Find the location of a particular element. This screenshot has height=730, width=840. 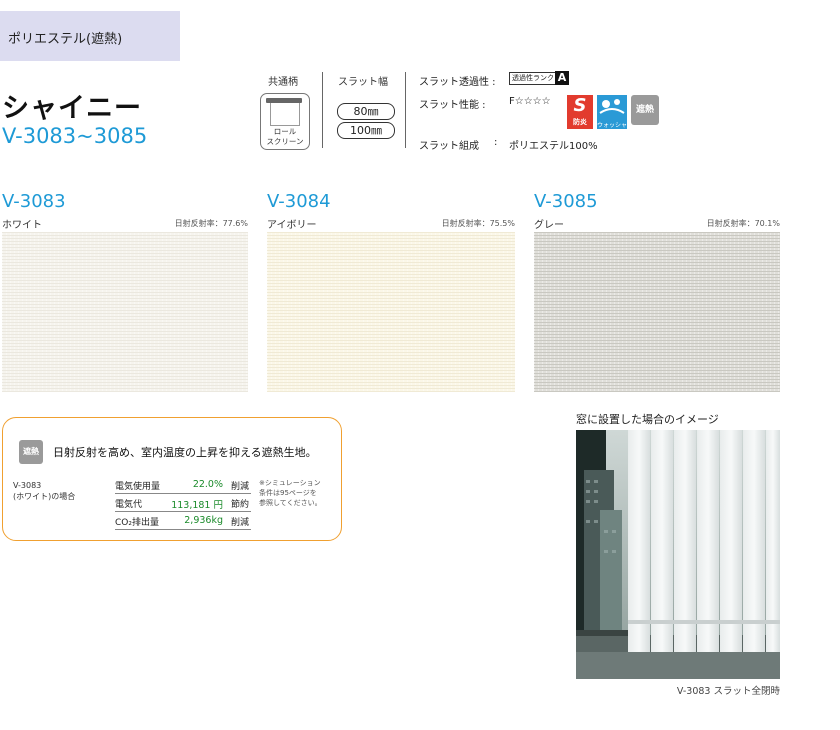

composition-value: ポリエステル100% is located at coordinates (553, 146).